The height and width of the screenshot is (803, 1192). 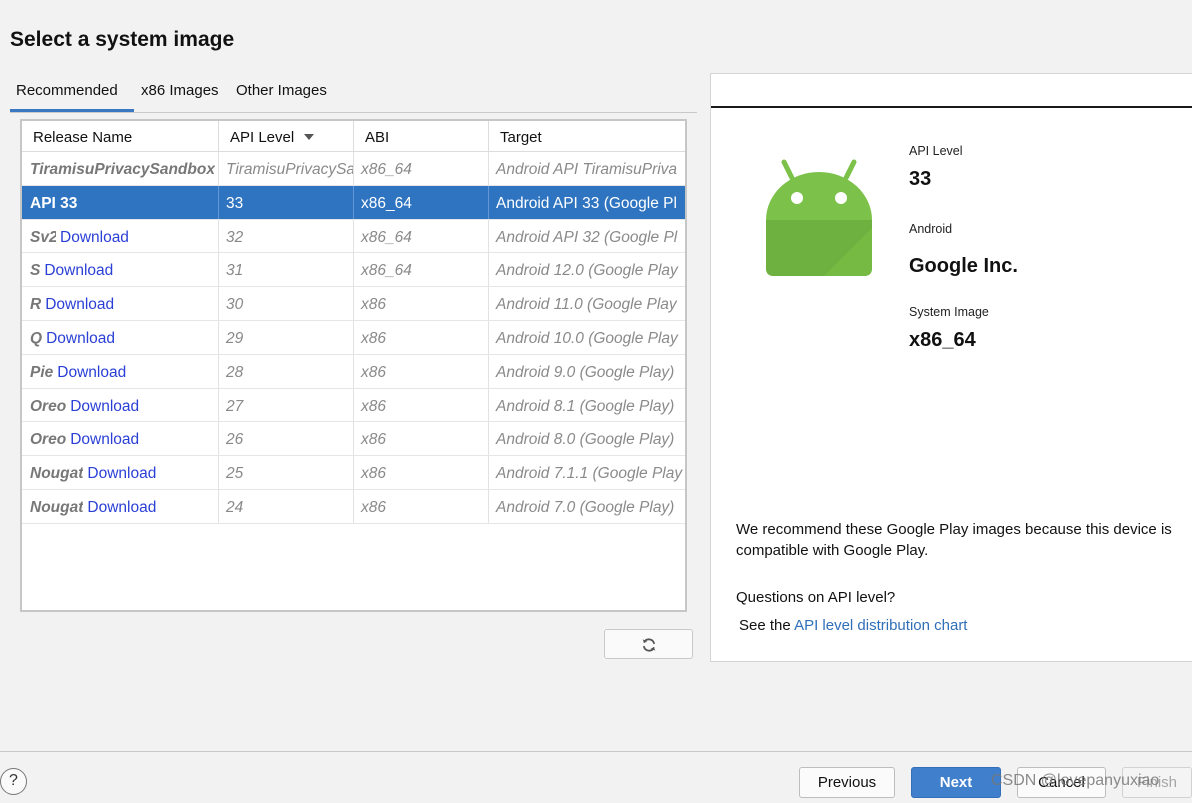 I want to click on column-header-abi: ABI, so click(x=421, y=136).